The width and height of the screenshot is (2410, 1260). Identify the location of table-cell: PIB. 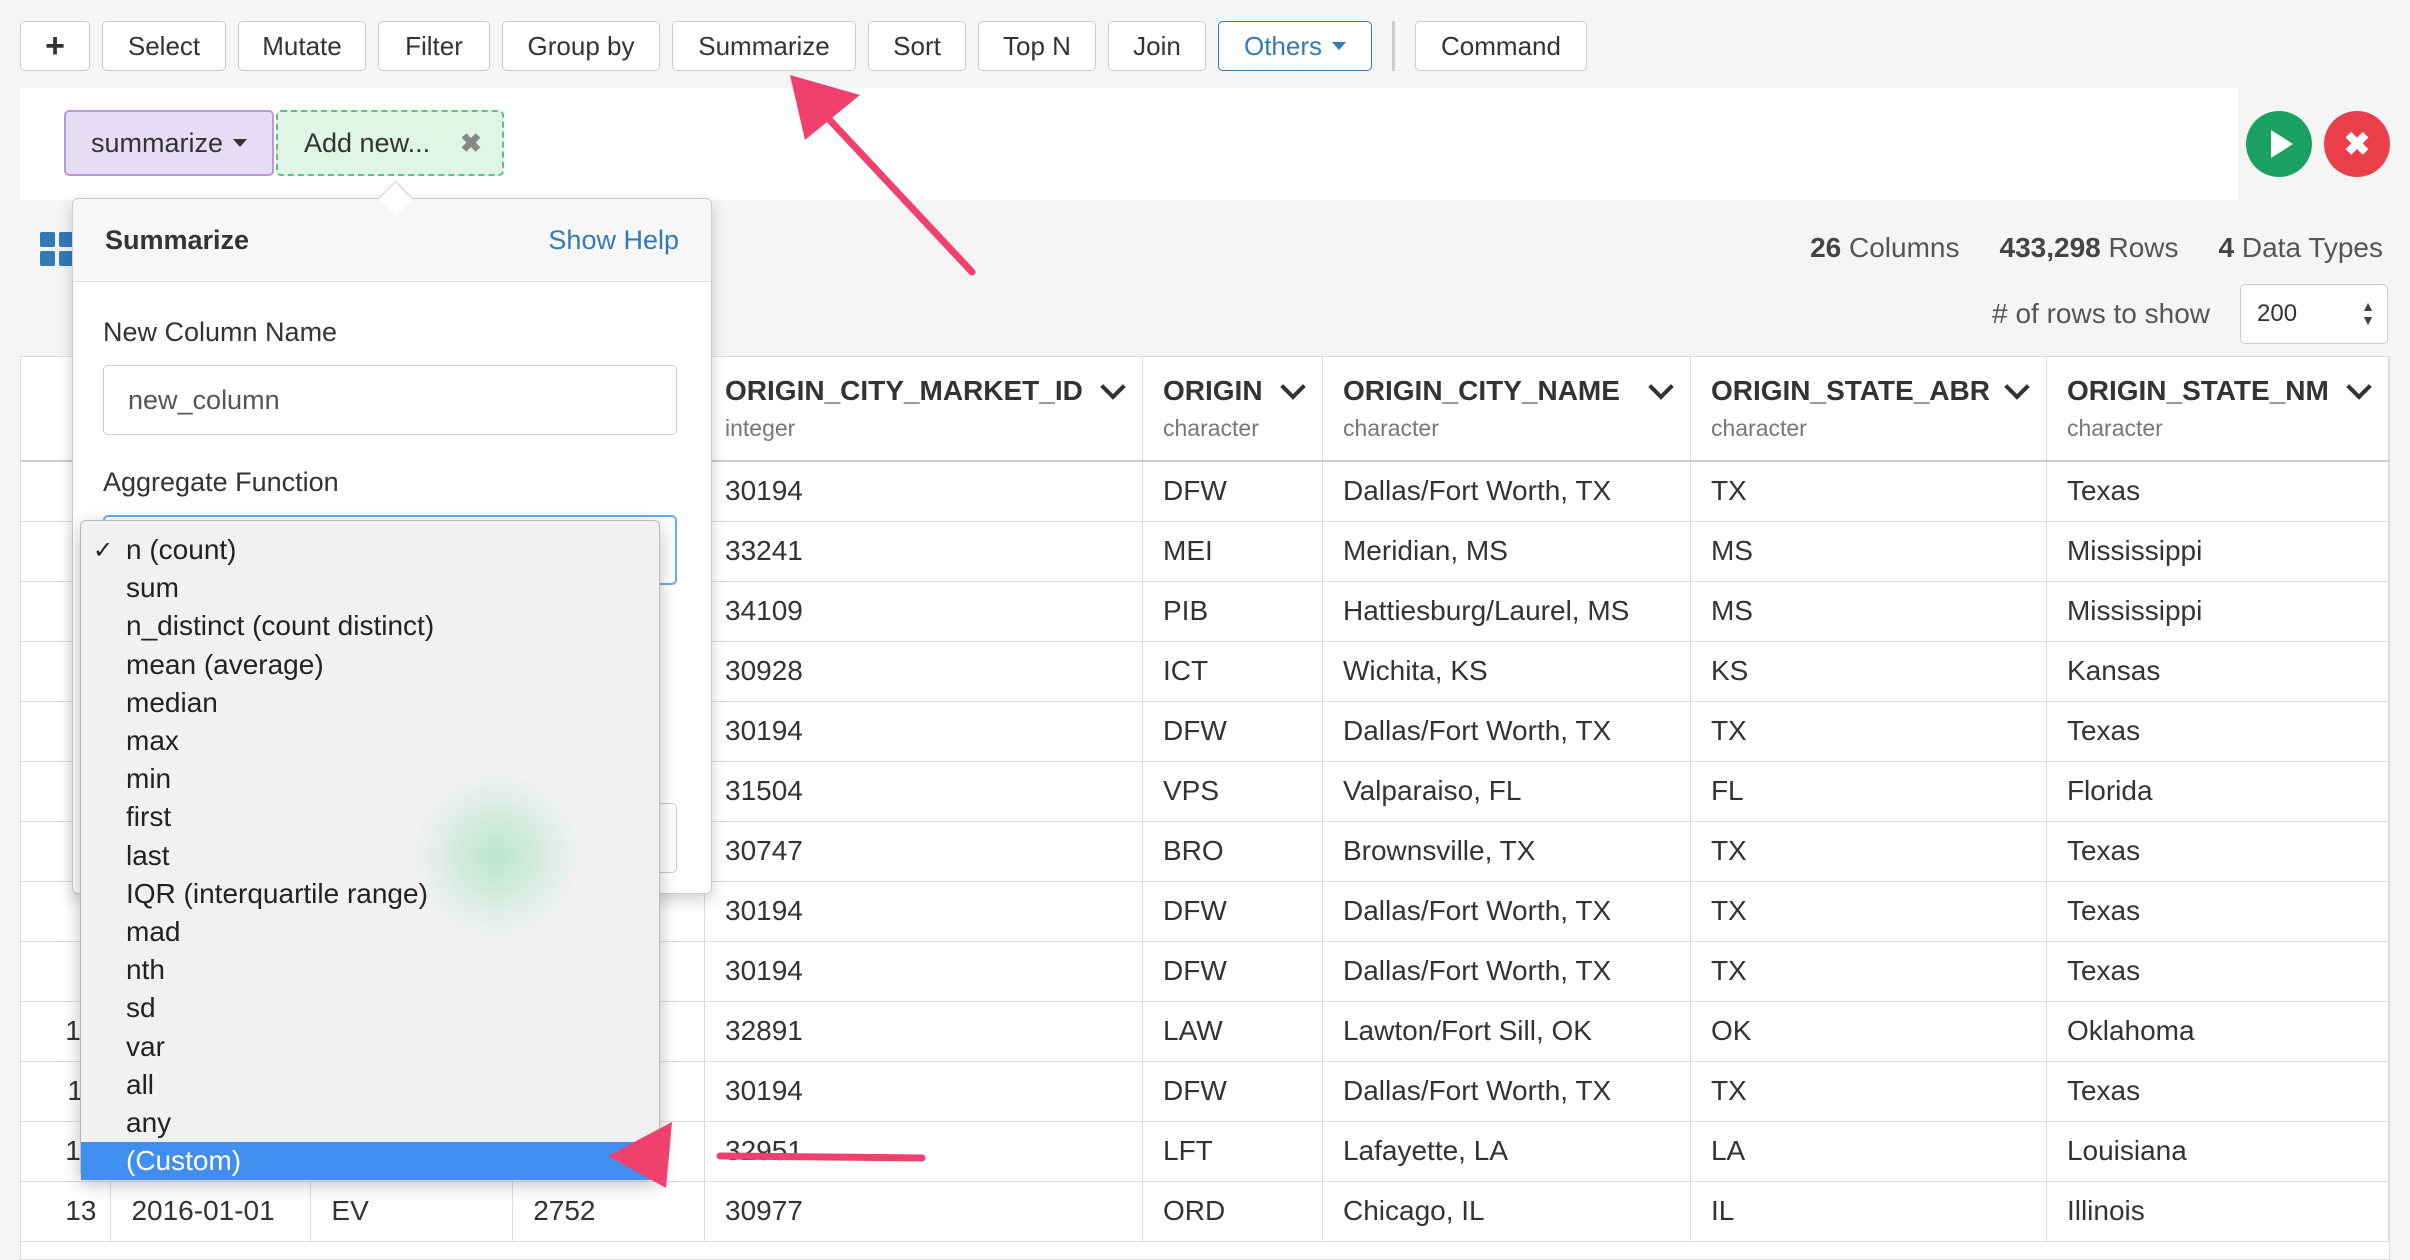
(1232, 611).